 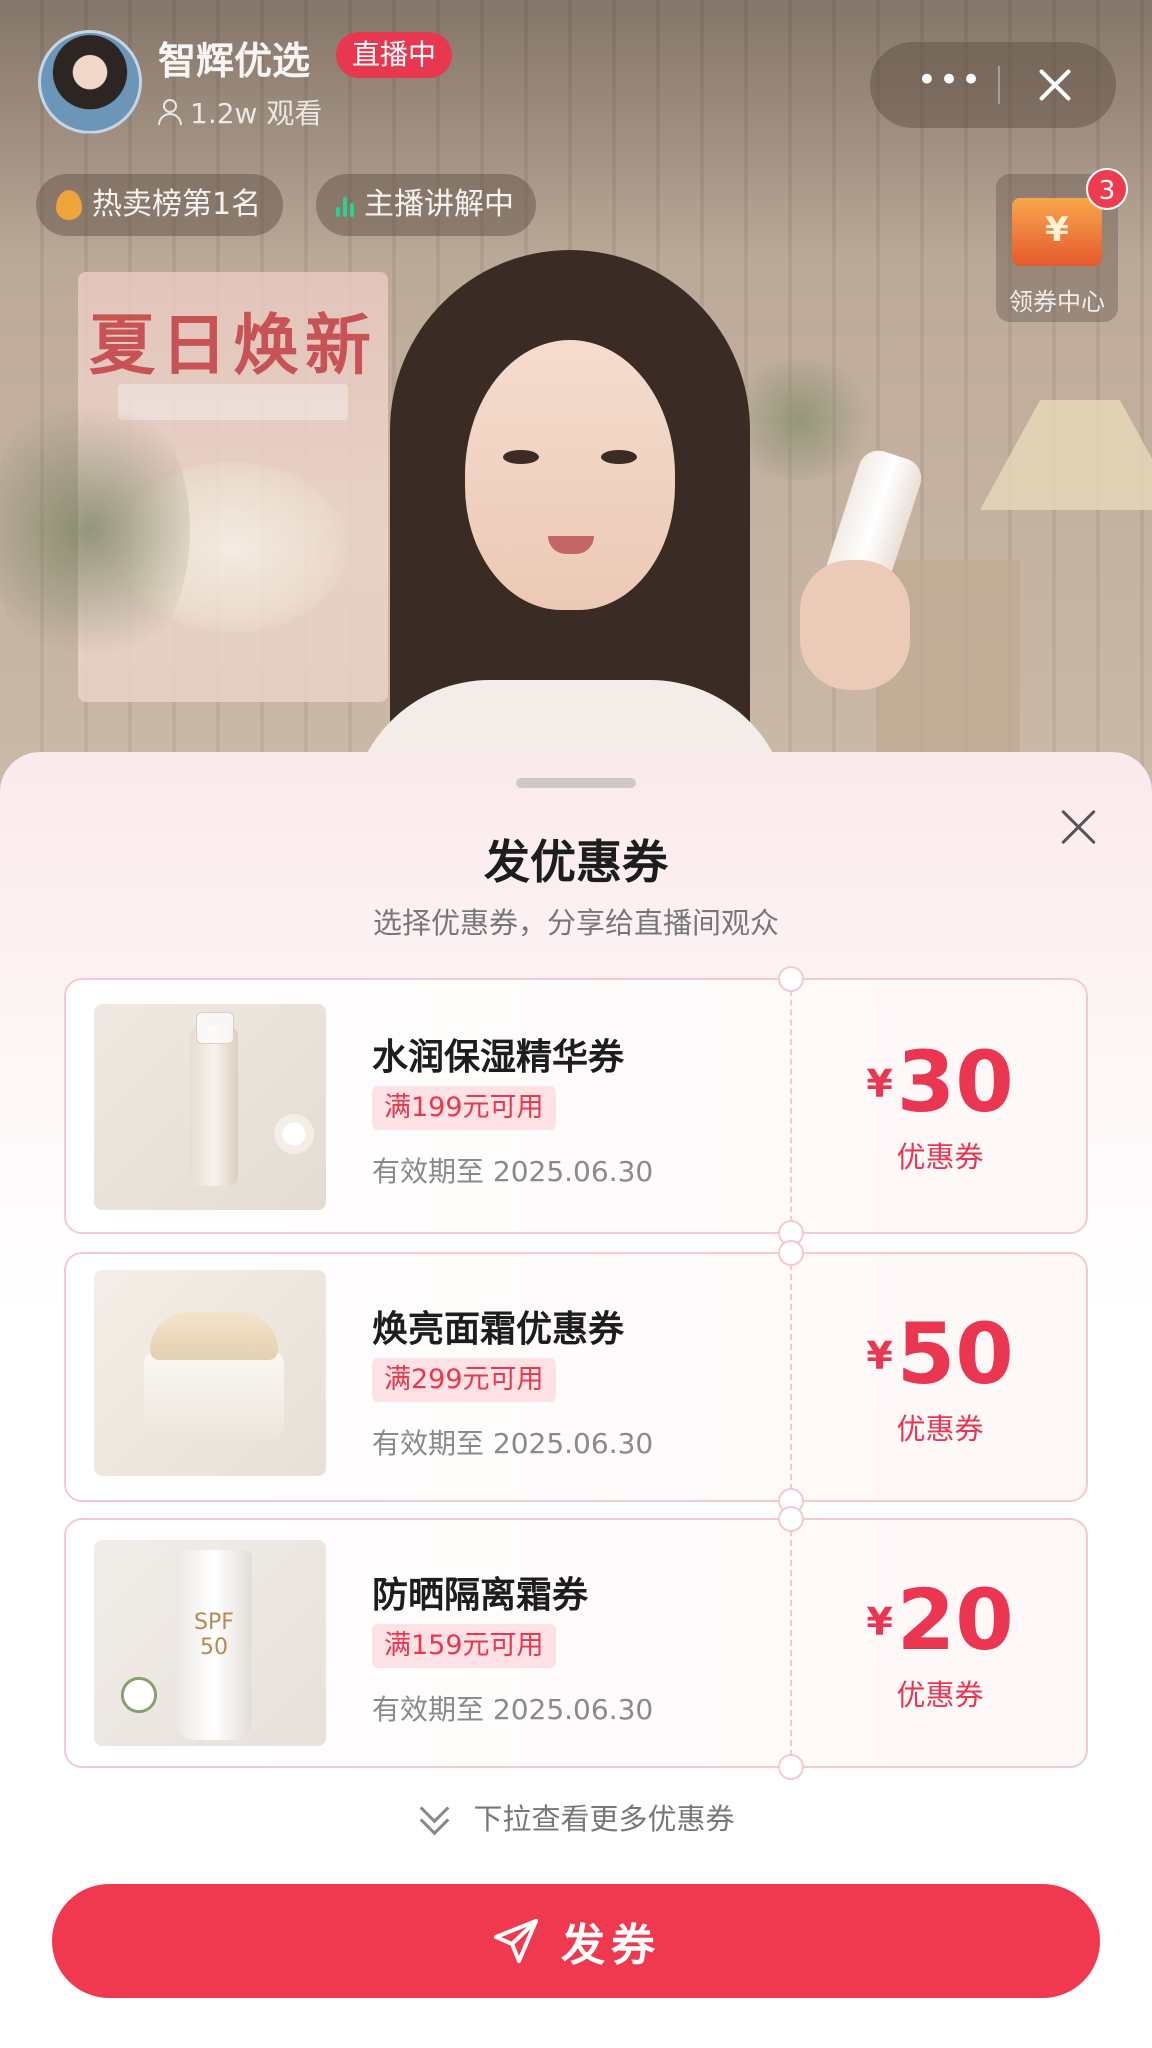 What do you see at coordinates (611, 1945) in the screenshot?
I see `send-button-label: 发券` at bounding box center [611, 1945].